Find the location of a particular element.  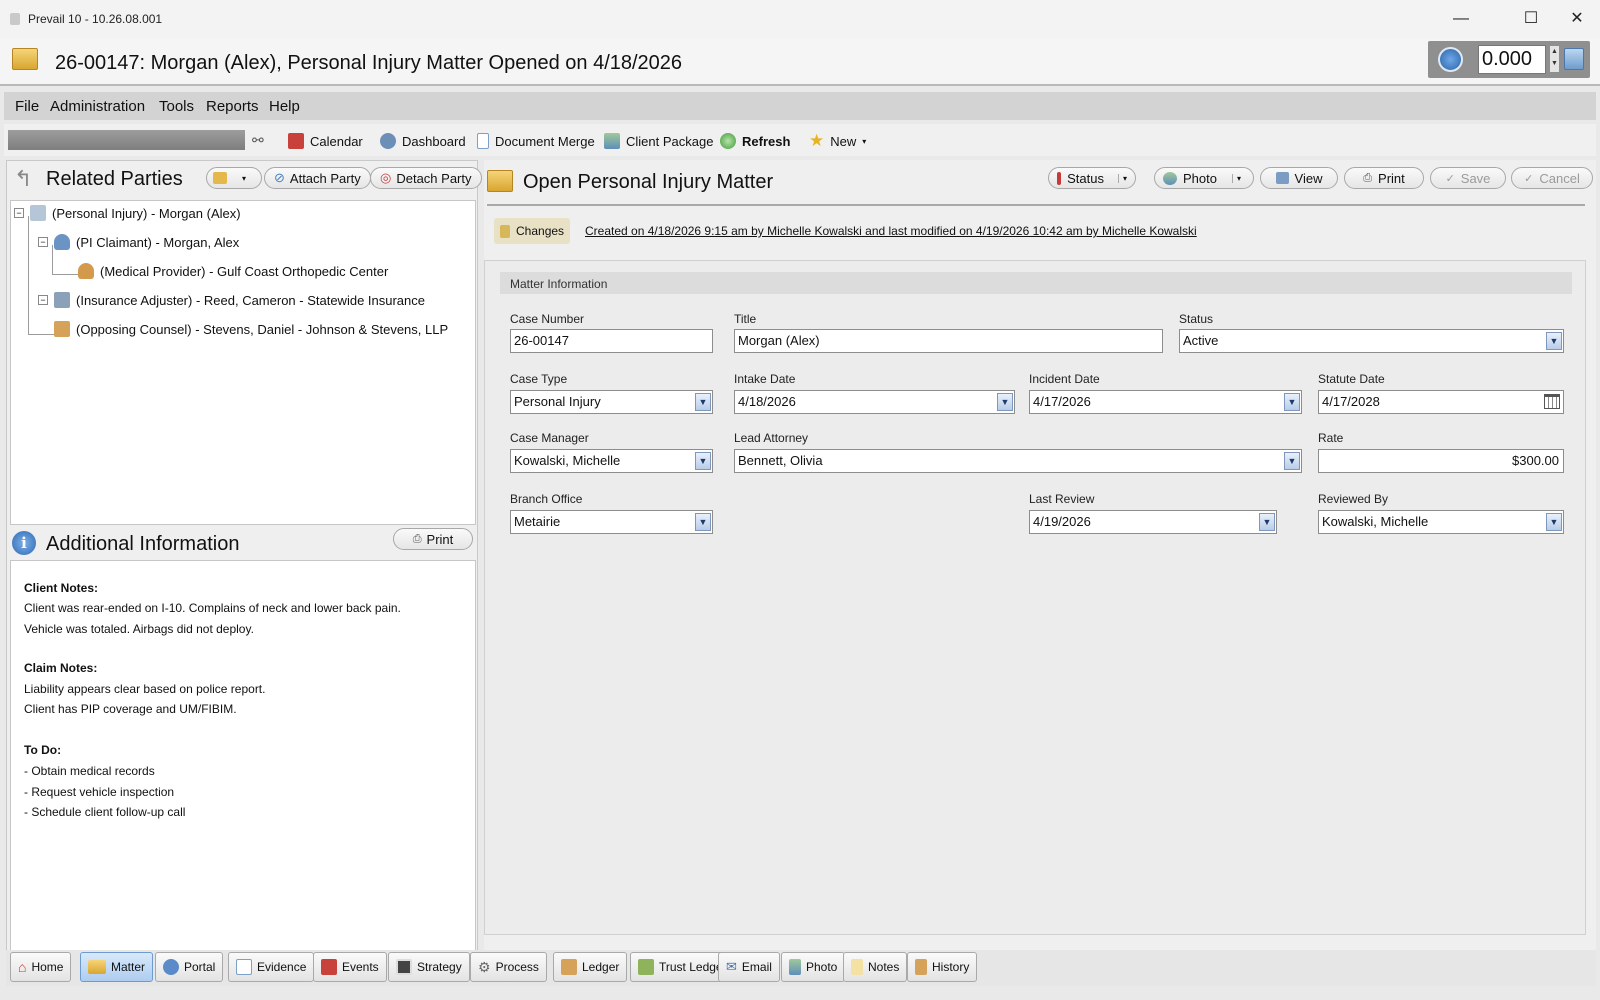

copy-icon is located at coordinates (1574, 59).